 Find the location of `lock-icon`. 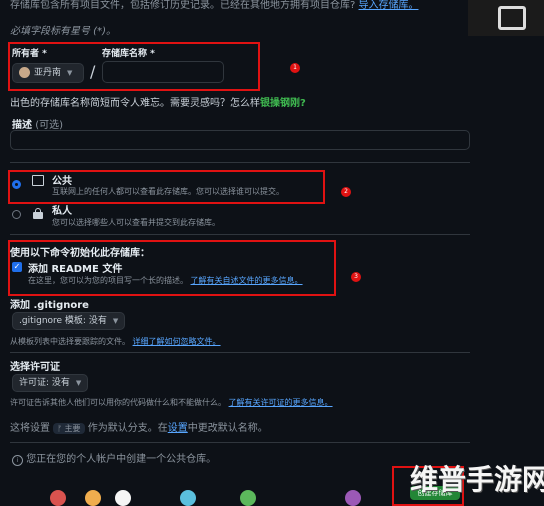

lock-icon is located at coordinates (38, 213).